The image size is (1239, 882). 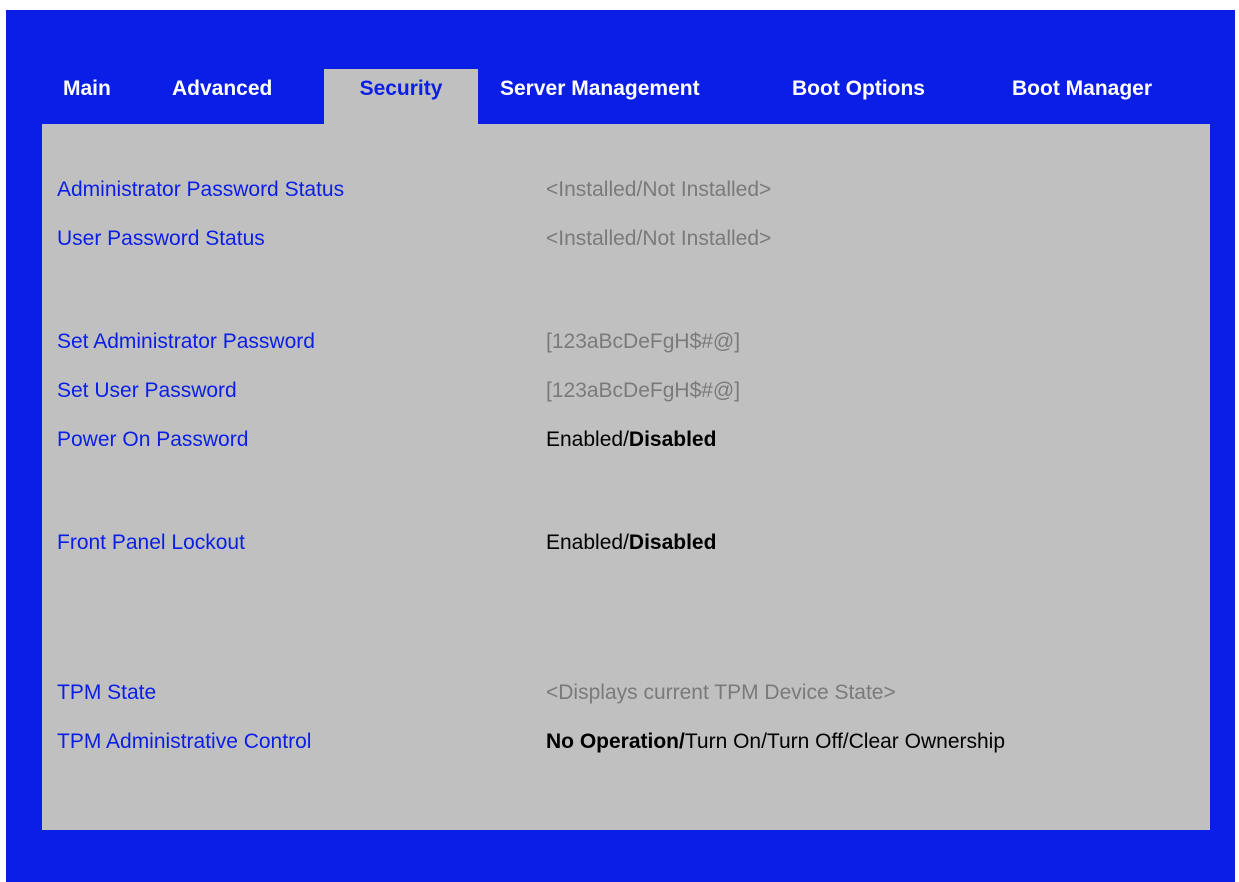 What do you see at coordinates (151, 543) in the screenshot?
I see `front-panel-lockout-label: Front Panel Lockout` at bounding box center [151, 543].